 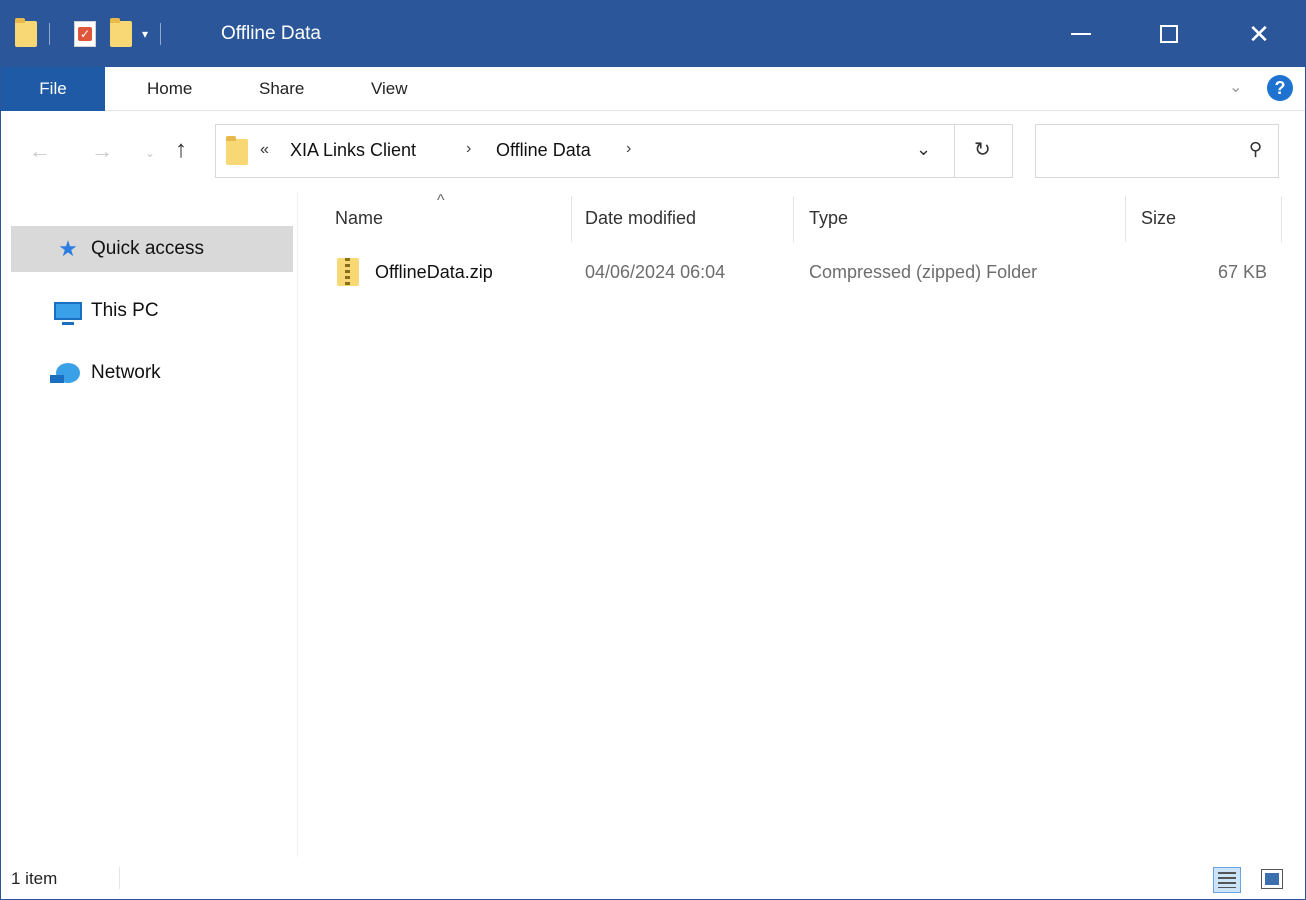 I want to click on nav-item-label: This PC, so click(x=125, y=310).